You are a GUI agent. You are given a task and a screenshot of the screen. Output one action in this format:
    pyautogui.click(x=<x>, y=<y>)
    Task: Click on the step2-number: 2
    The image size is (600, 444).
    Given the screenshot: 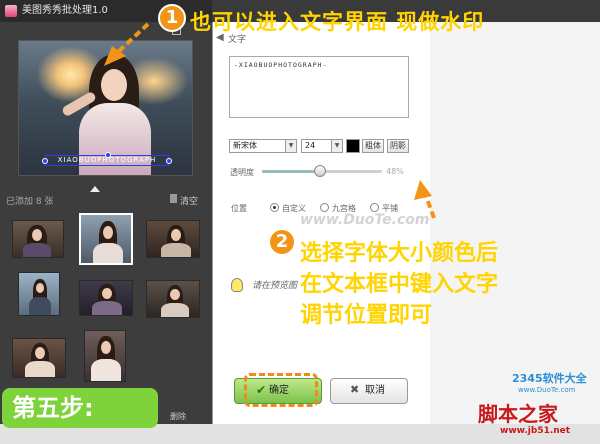 What is the action you would take?
    pyautogui.click(x=282, y=242)
    